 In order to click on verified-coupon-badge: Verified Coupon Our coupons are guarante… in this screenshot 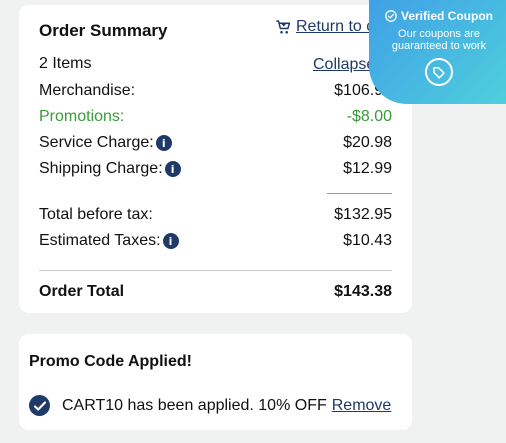, I will do `click(437, 52)`.